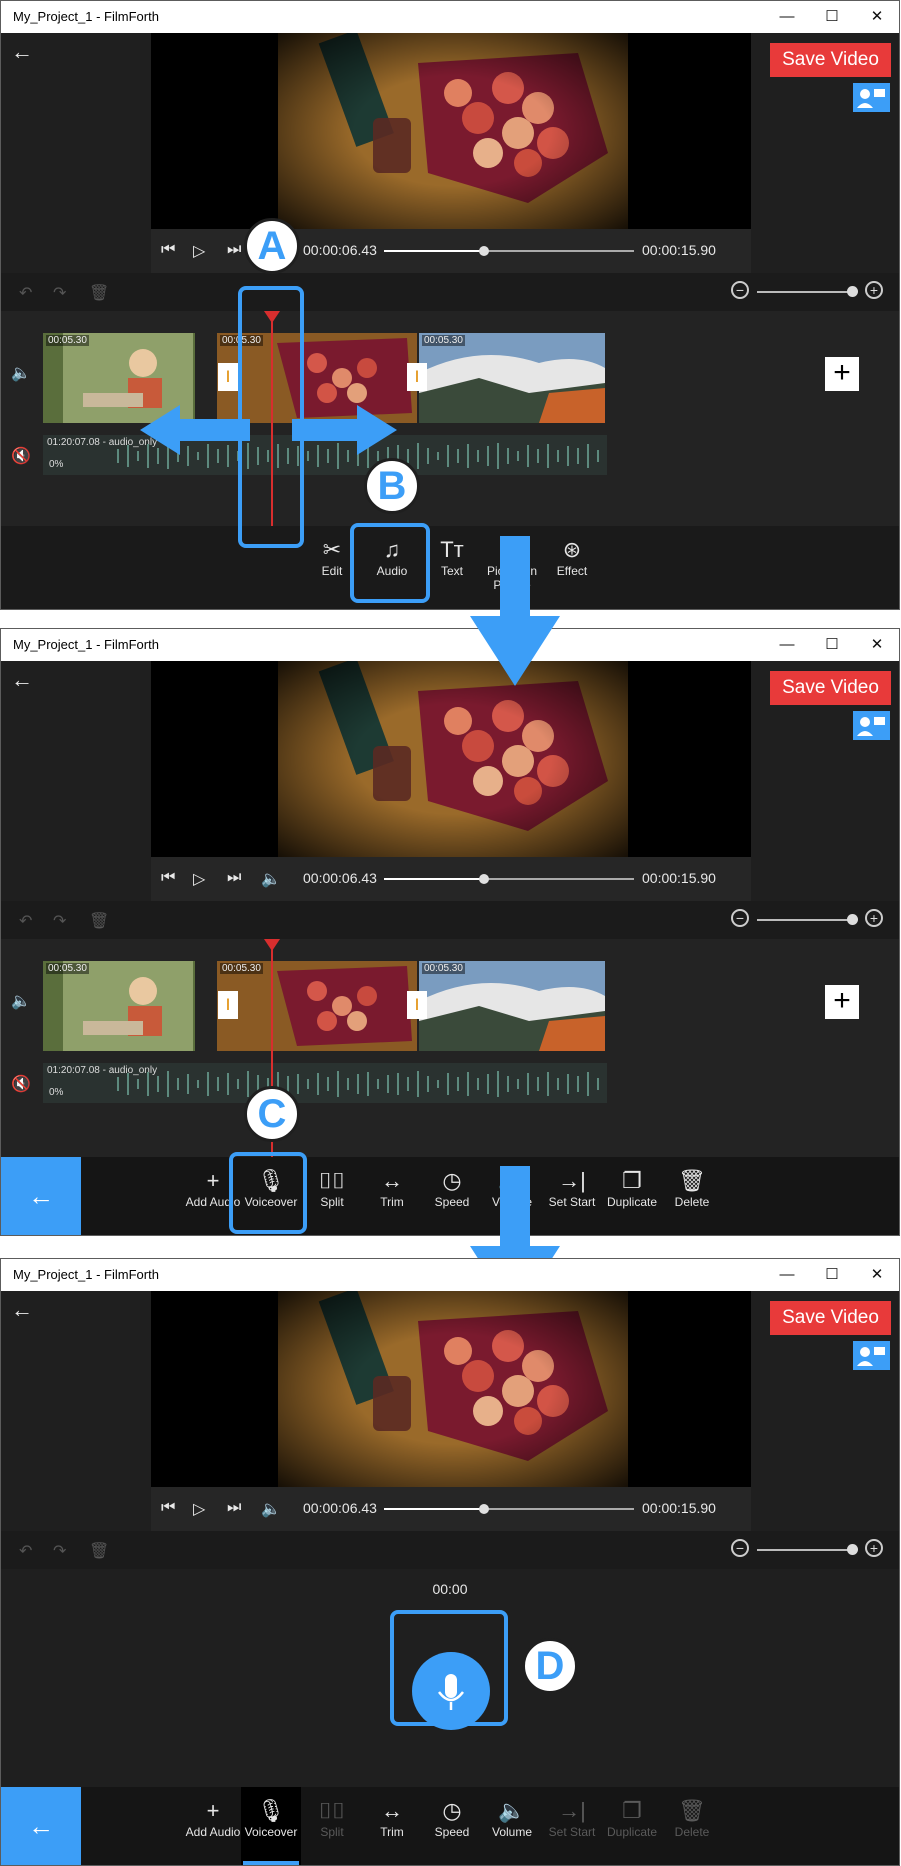 The height and width of the screenshot is (1866, 901). What do you see at coordinates (451, 131) in the screenshot?
I see `video-preview` at bounding box center [451, 131].